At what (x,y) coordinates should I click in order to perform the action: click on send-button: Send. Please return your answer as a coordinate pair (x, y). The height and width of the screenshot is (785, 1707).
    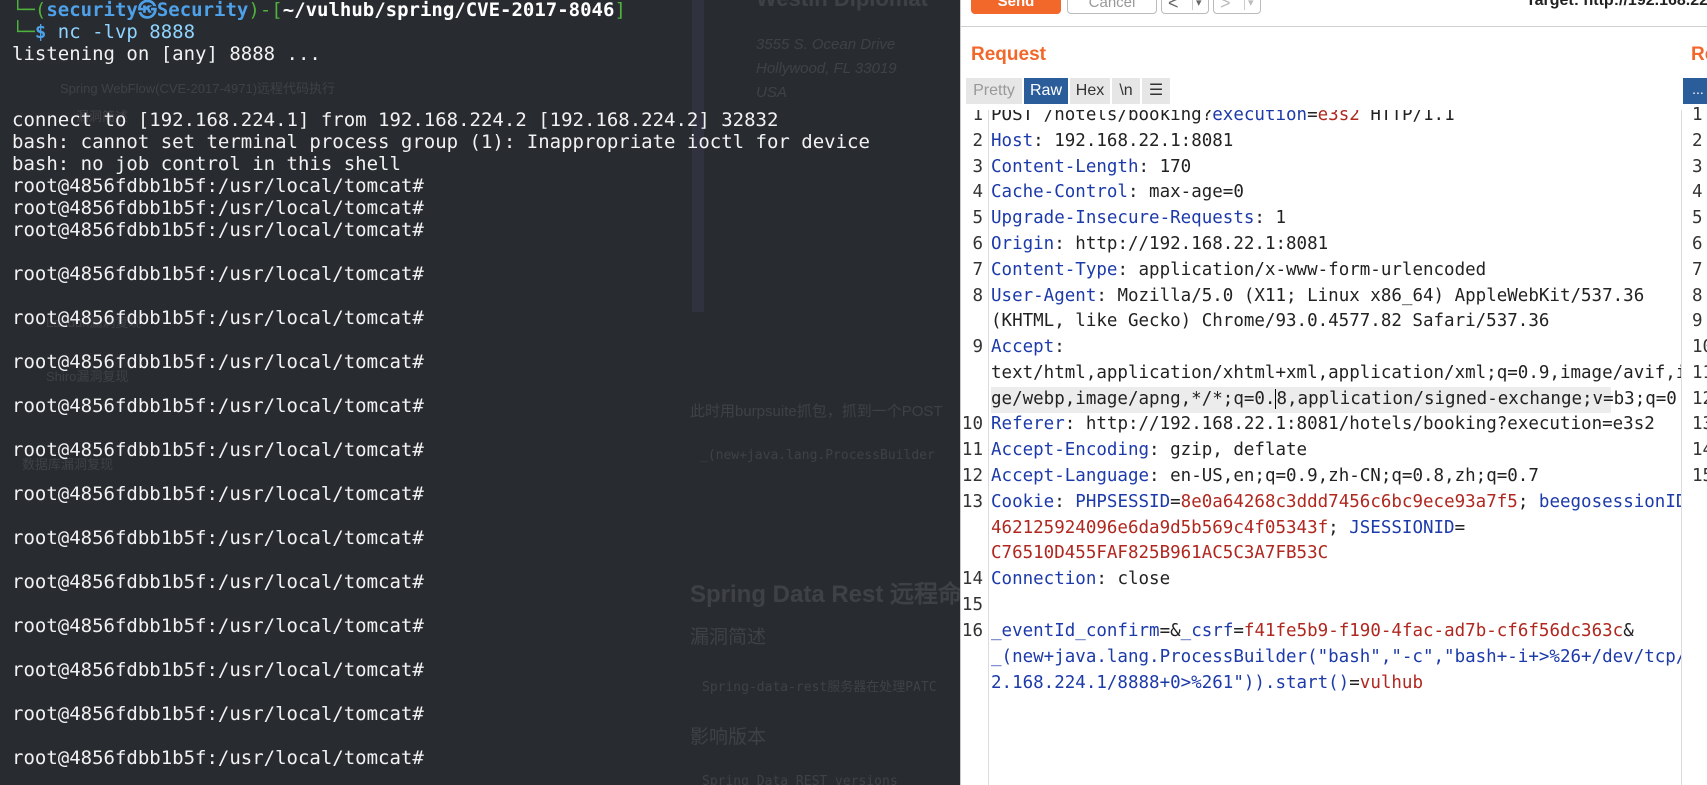
    Looking at the image, I should click on (1016, 7).